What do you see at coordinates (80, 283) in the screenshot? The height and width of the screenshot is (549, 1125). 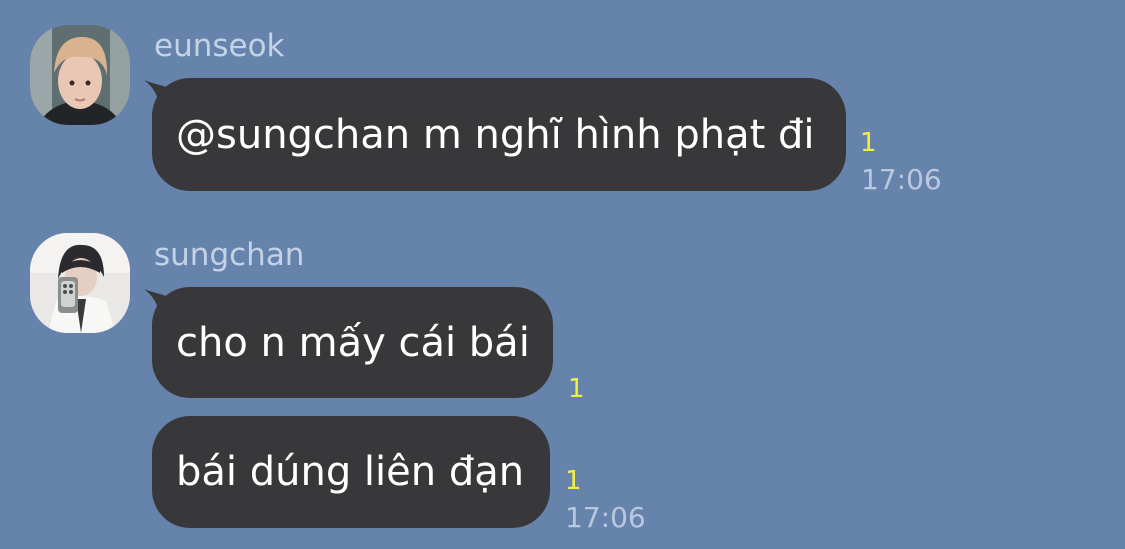 I see `avatar-sungchan` at bounding box center [80, 283].